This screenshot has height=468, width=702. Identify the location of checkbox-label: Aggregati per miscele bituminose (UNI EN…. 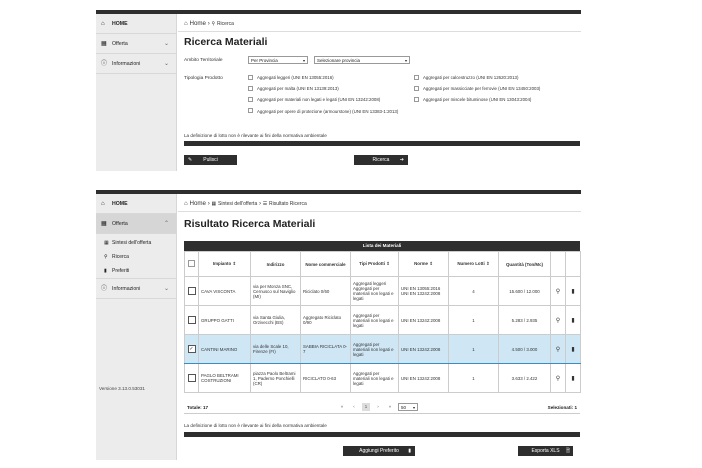
(477, 99).